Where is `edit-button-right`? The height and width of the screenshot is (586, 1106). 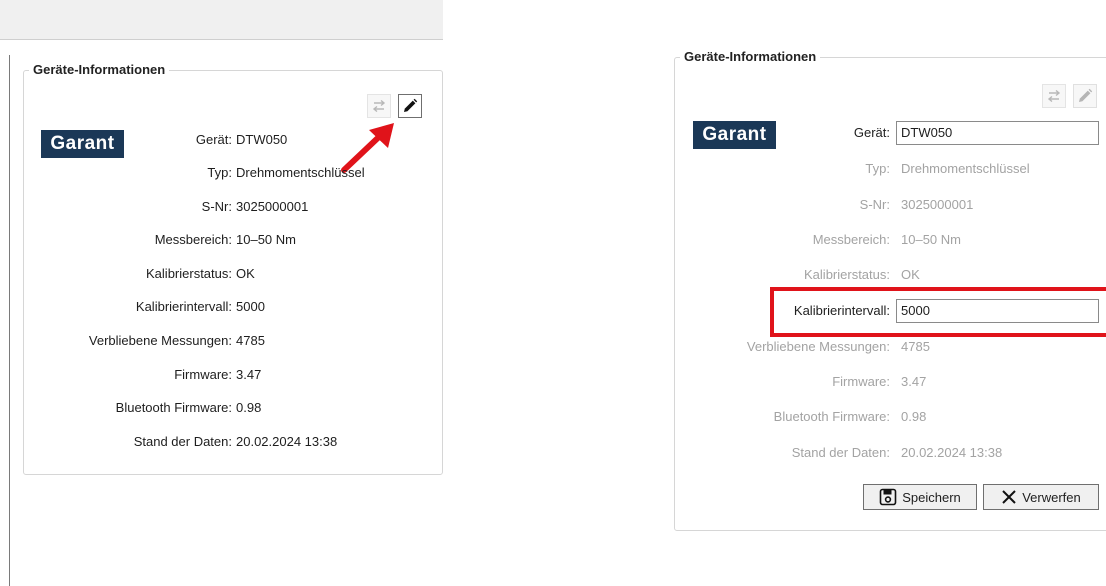 edit-button-right is located at coordinates (1085, 96).